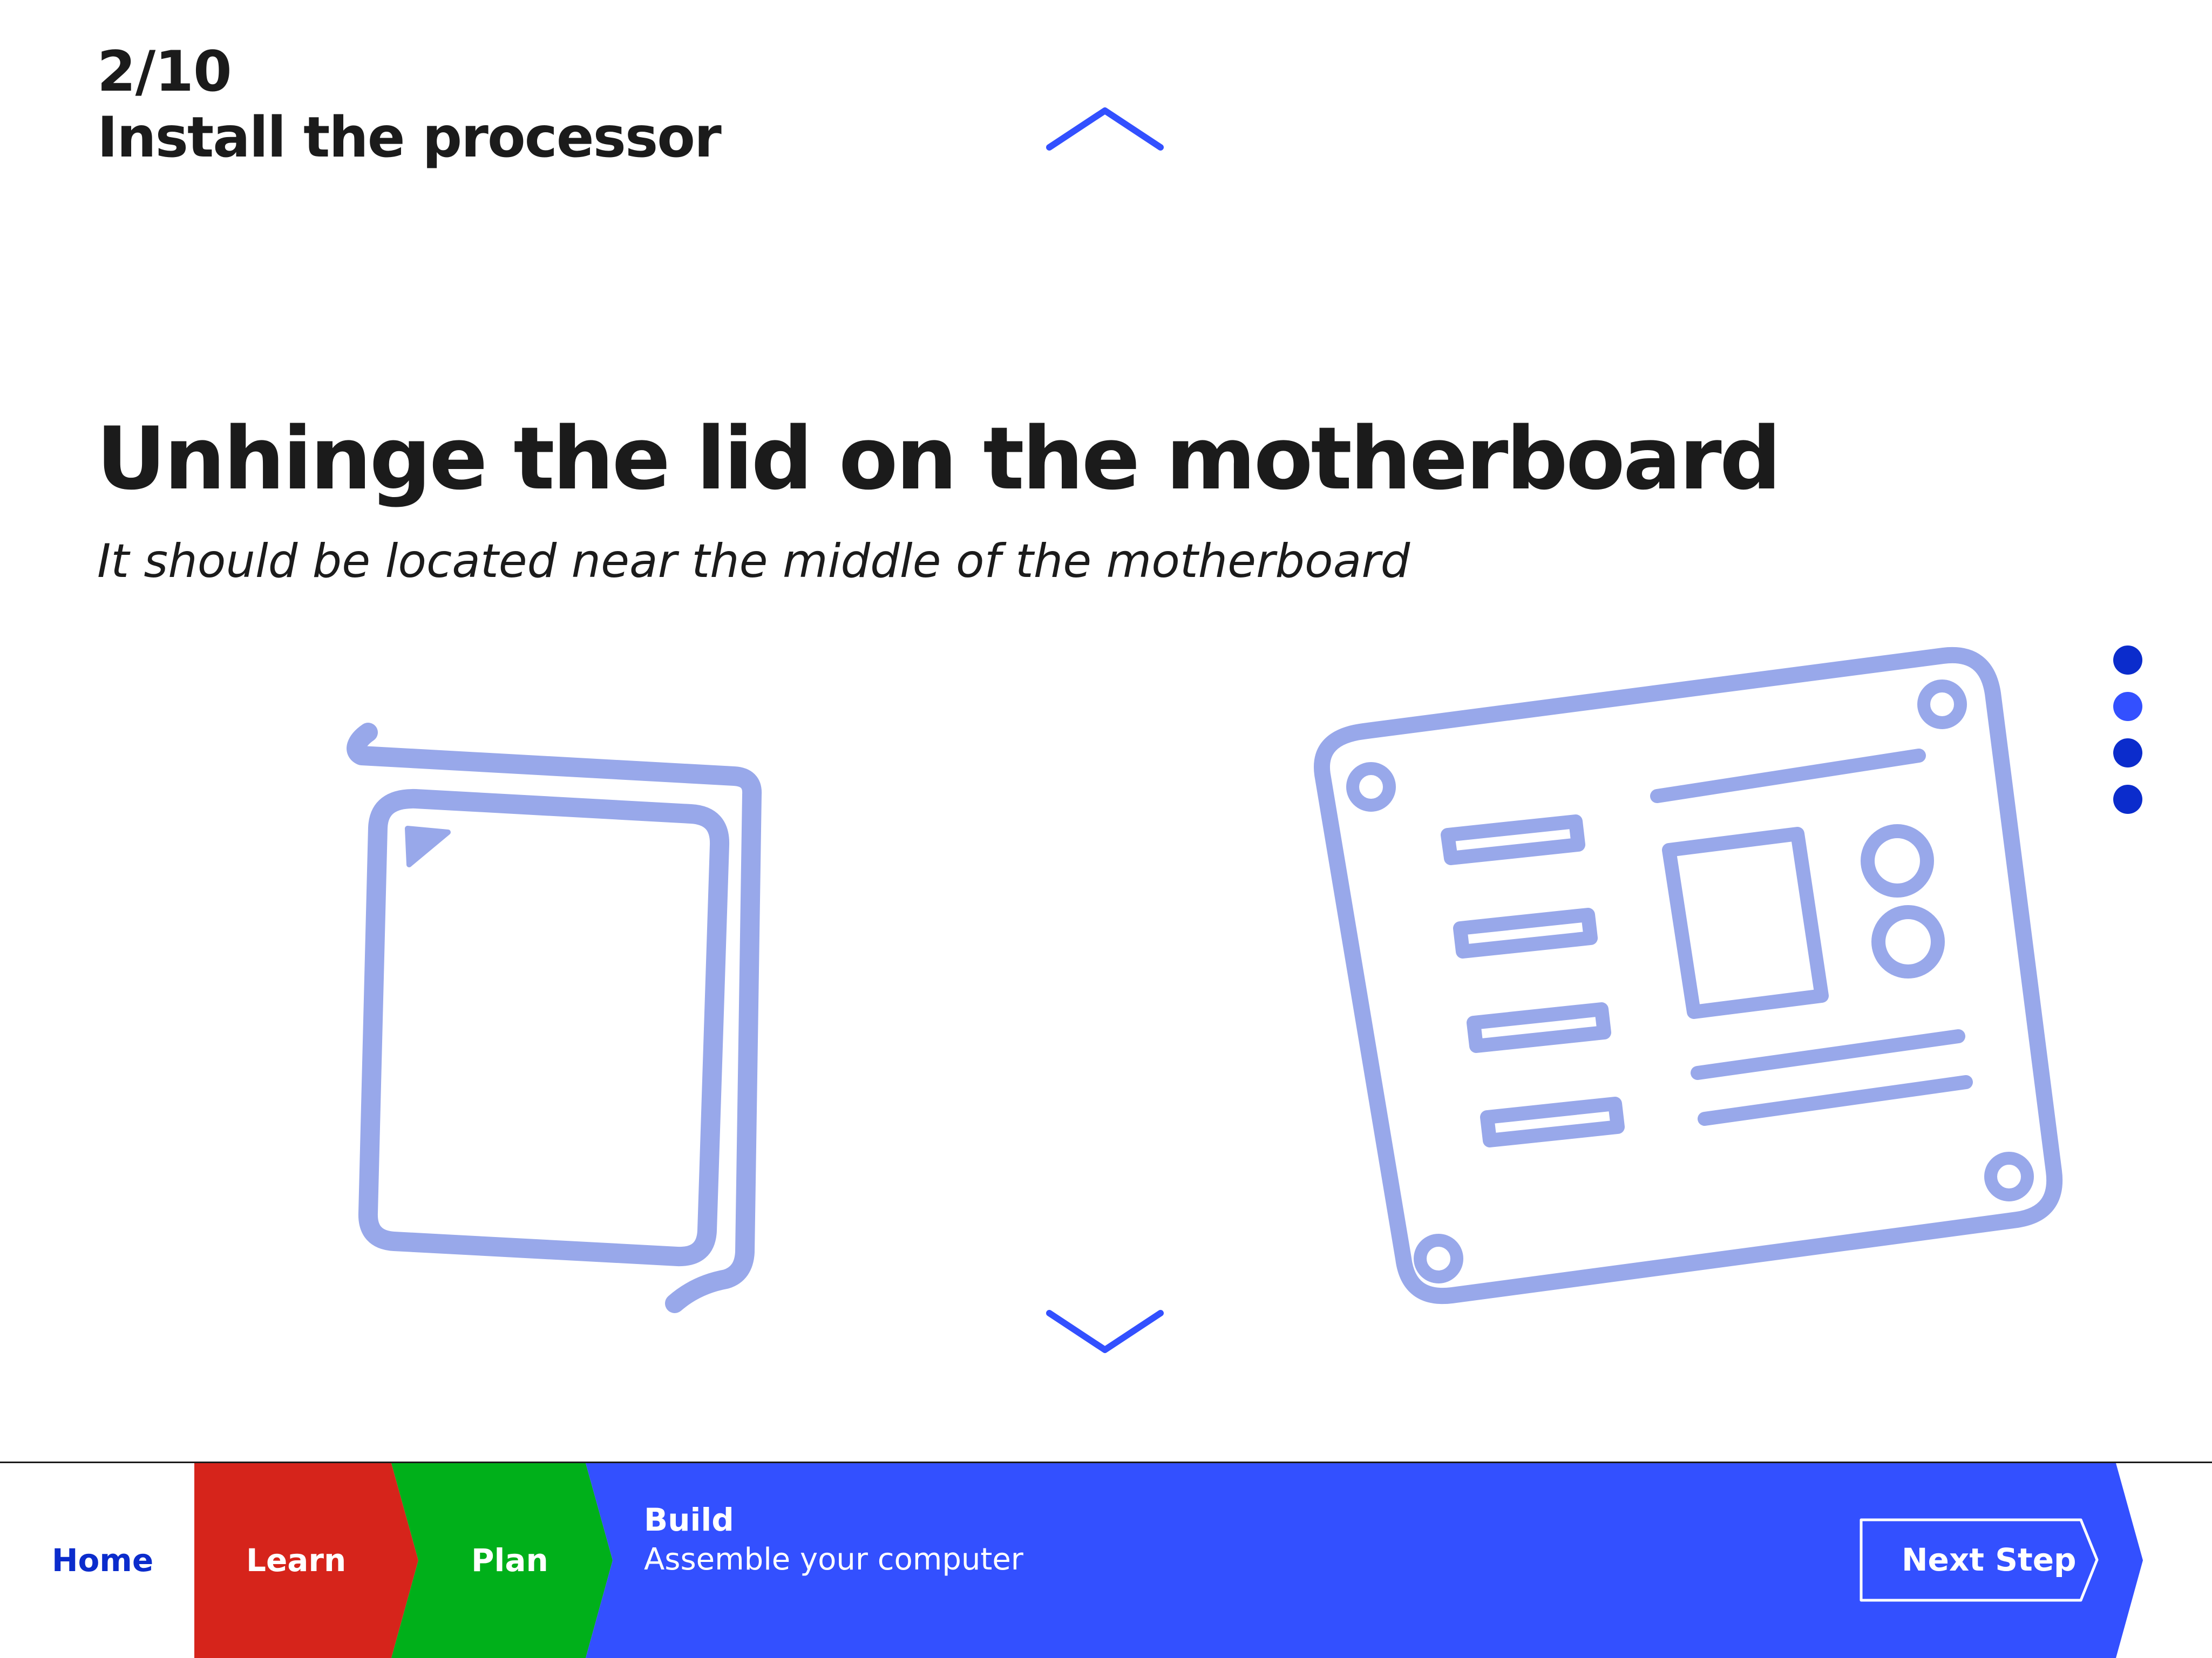  What do you see at coordinates (689, 1519) in the screenshot?
I see `nav-build-title: Build` at bounding box center [689, 1519].